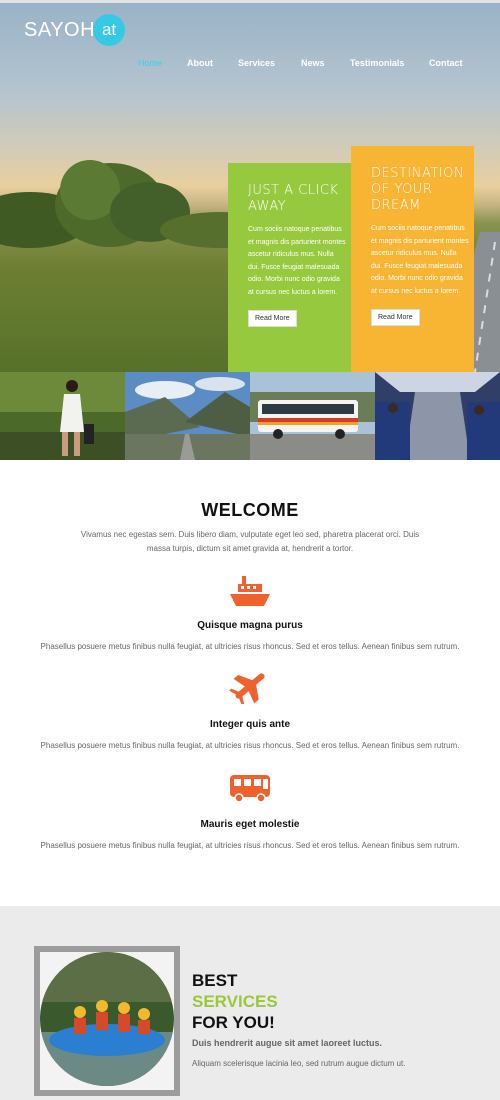 The width and height of the screenshot is (500, 1100). Describe the element at coordinates (250, 824) in the screenshot. I see `service-title: Mauris eget molestie` at that location.